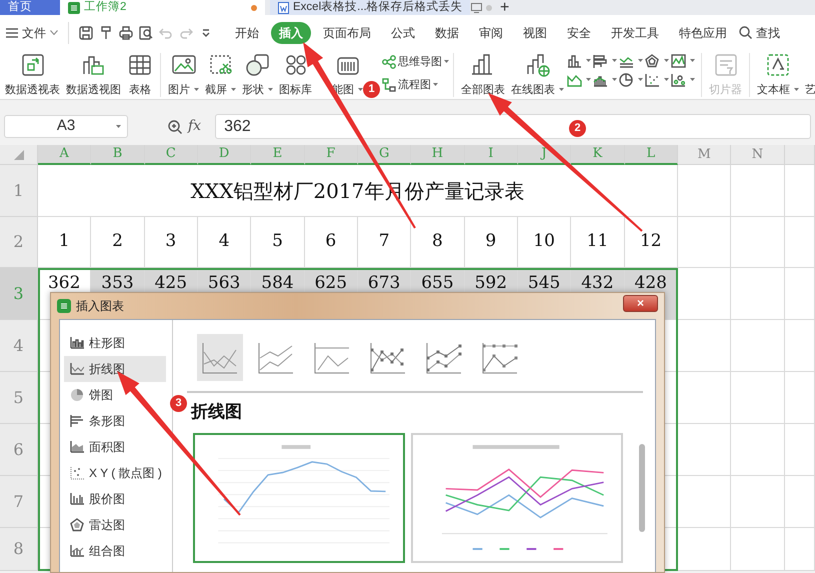 The height and width of the screenshot is (573, 815). What do you see at coordinates (93, 74) in the screenshot?
I see `ribbon-button: 数据透视图` at bounding box center [93, 74].